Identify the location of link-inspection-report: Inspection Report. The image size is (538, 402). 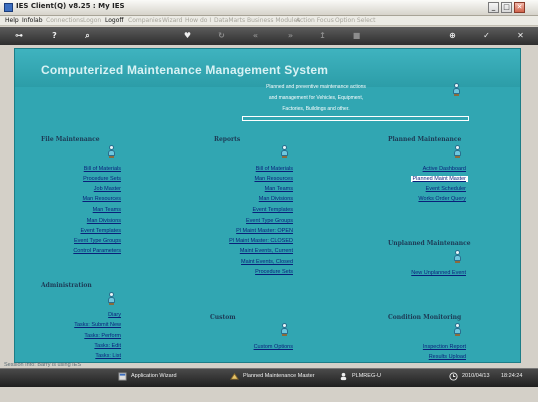
(444, 347).